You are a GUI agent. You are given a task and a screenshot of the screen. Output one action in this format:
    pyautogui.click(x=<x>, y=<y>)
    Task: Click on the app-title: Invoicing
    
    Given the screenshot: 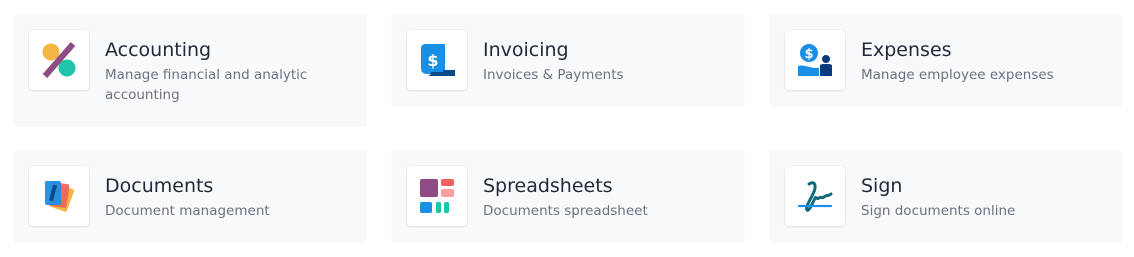 What is the action you would take?
    pyautogui.click(x=526, y=50)
    